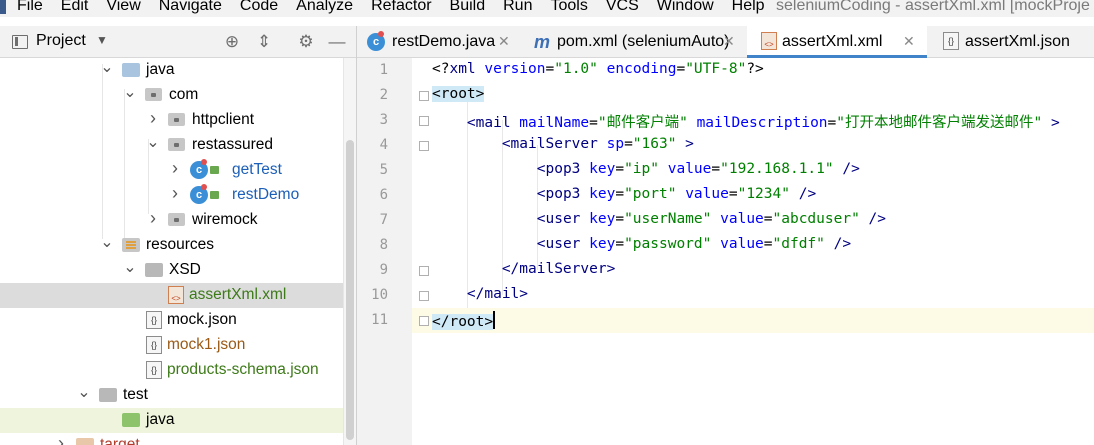 The image size is (1094, 445). I want to click on line-number: 7, so click(383, 220).